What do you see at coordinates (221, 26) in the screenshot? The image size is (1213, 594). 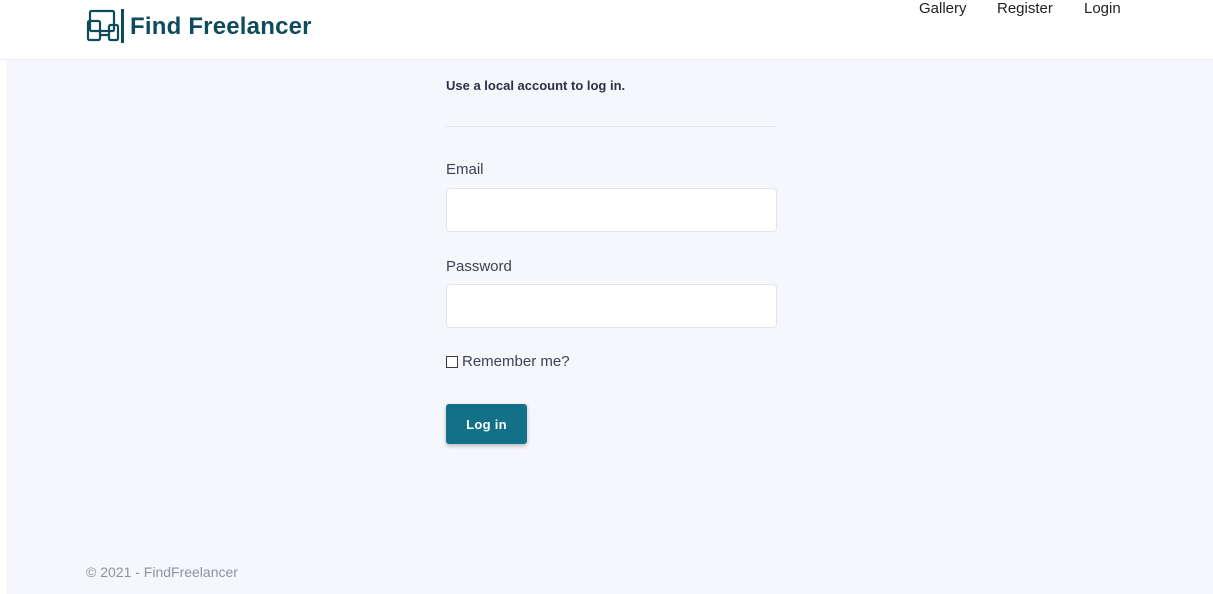 I see `brand-name: Find Freelancer` at bounding box center [221, 26].